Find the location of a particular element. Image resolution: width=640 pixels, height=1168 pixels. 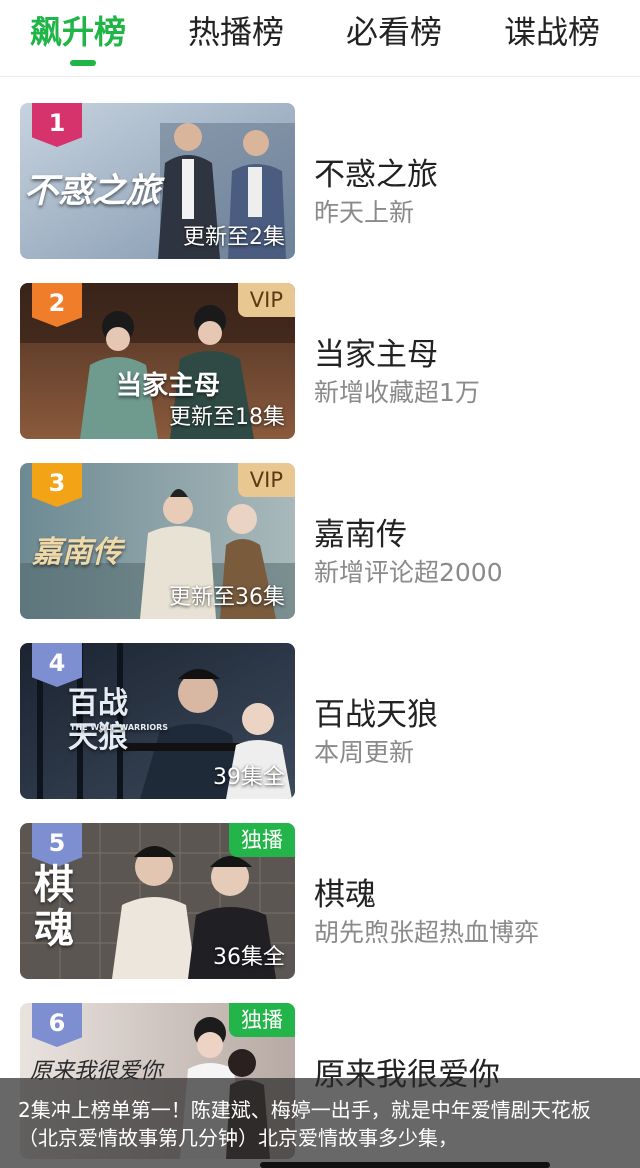

show-subtitle: 新增评论超2000 is located at coordinates (408, 572).